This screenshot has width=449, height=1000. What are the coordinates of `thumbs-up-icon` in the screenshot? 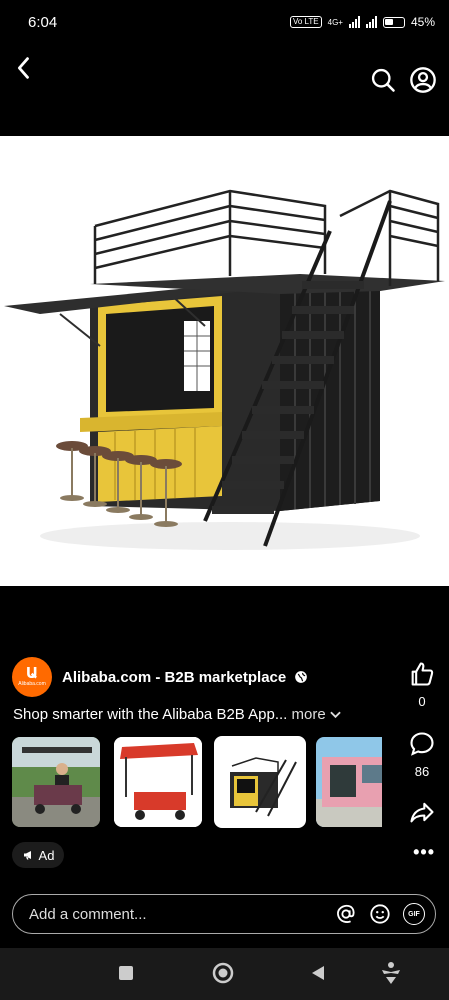 It's located at (422, 674).